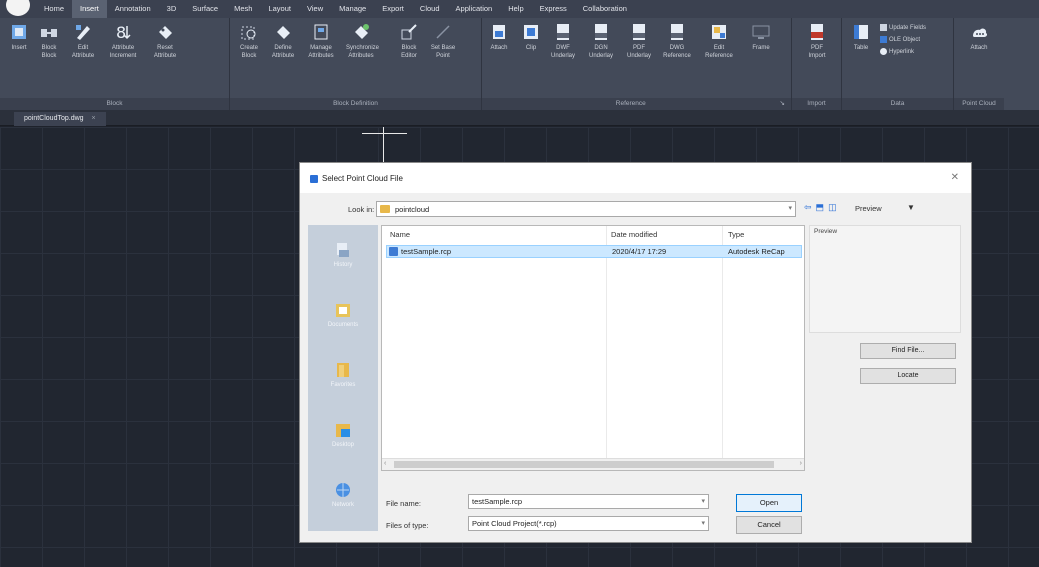  Describe the element at coordinates (531, 37) in the screenshot. I see `clip-button: Clip` at that location.